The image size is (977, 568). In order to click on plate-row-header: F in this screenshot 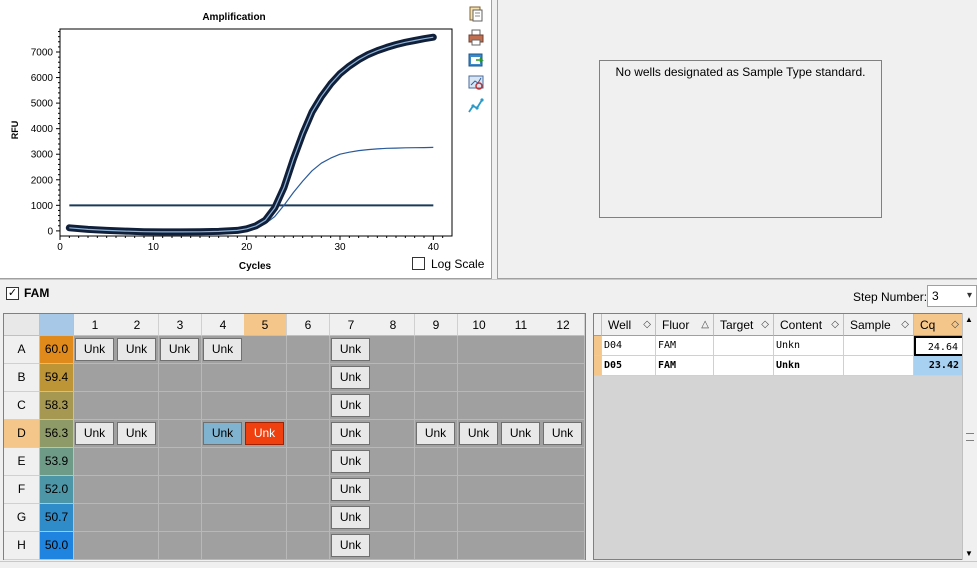, I will do `click(22, 490)`.